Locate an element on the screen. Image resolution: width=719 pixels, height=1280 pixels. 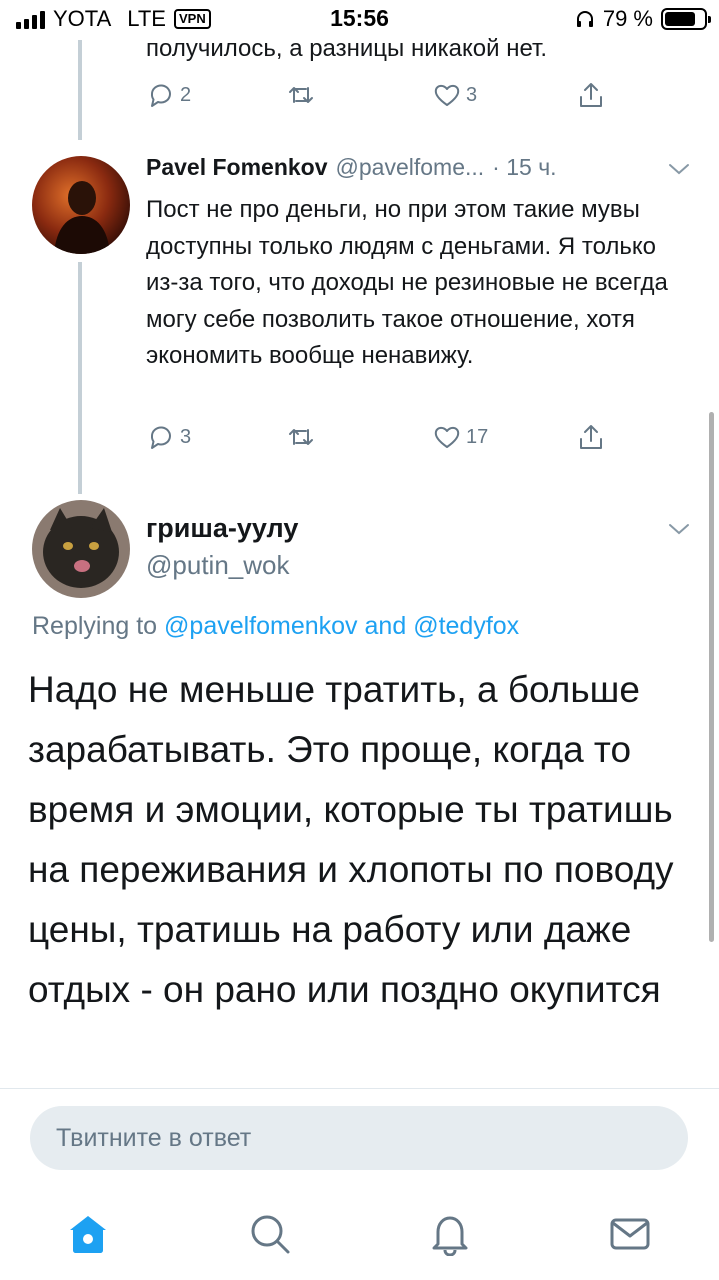
battery-percent: 79 % is located at coordinates (627, 18).